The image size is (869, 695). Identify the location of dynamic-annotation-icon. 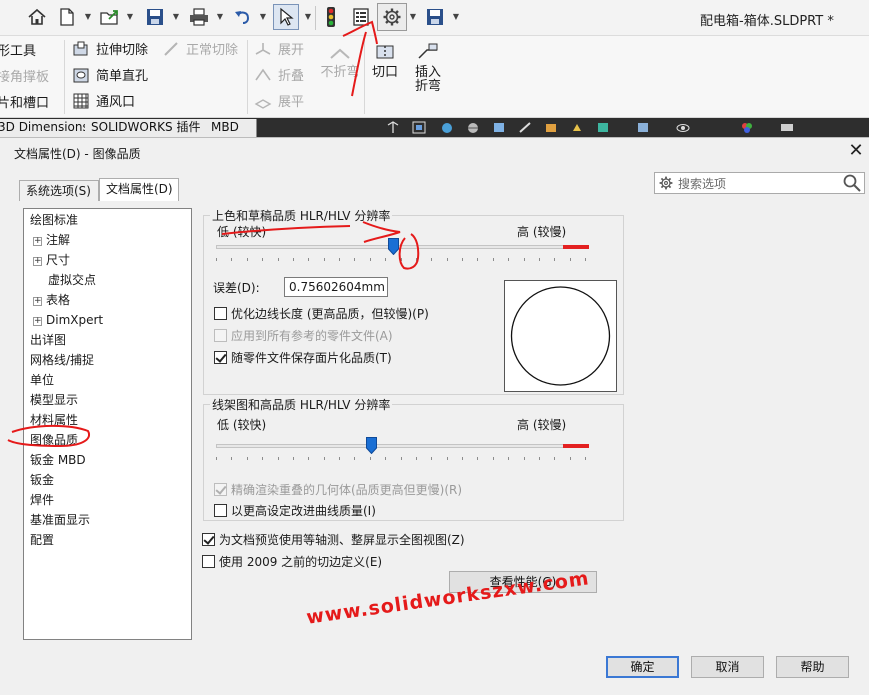
(499, 127).